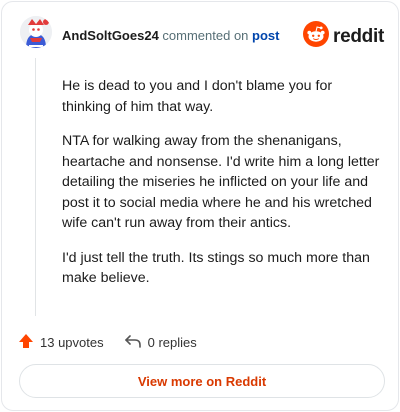 The width and height of the screenshot is (400, 412). Describe the element at coordinates (26, 342) in the screenshot. I see `upvote-arrow-icon` at that location.